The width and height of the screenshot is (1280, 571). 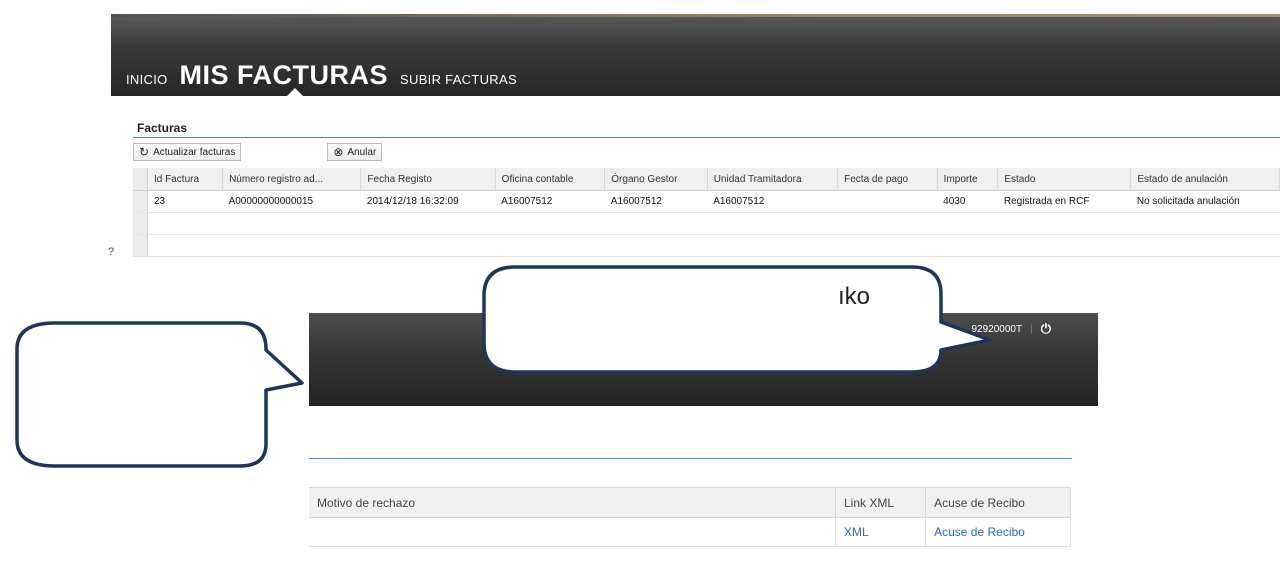 What do you see at coordinates (737, 319) in the screenshot?
I see `callout-bubble-top` at bounding box center [737, 319].